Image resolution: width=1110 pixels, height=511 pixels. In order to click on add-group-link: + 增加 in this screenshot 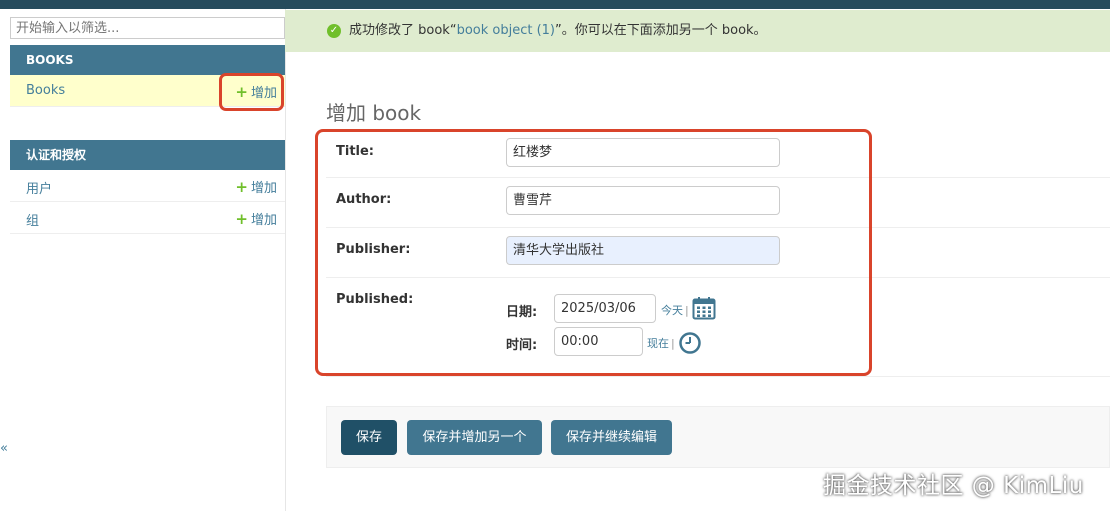, I will do `click(256, 218)`.